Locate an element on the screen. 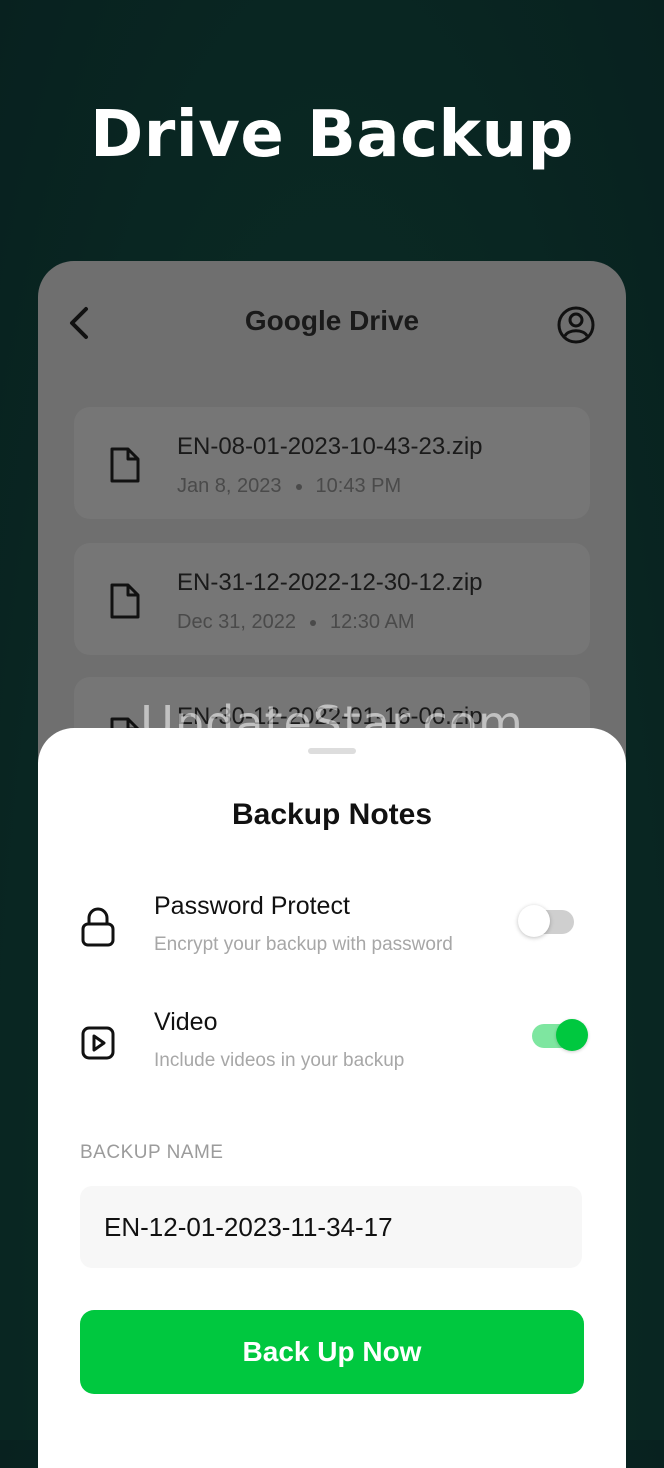 Image resolution: width=664 pixels, height=1468 pixels. file-meta: Jan 8, 2023 10:43 PM is located at coordinates (289, 486).